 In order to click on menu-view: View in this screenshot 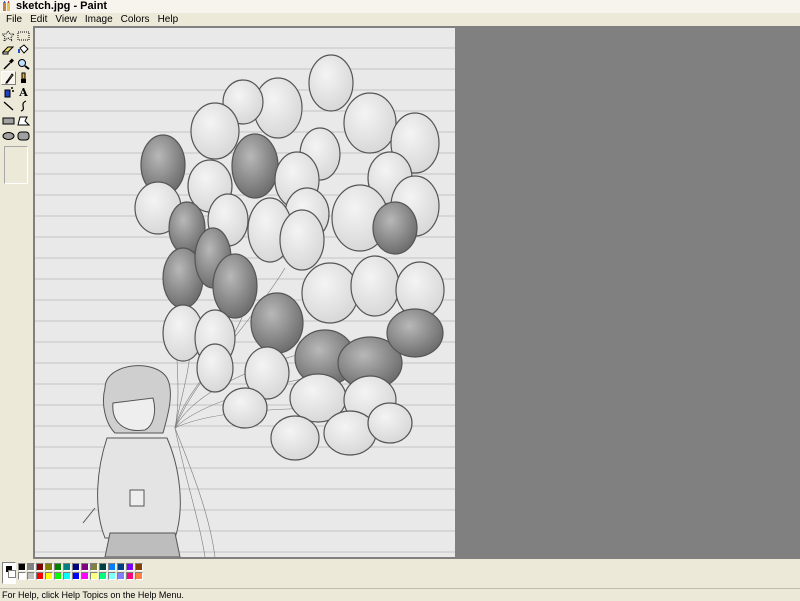, I will do `click(66, 19)`.